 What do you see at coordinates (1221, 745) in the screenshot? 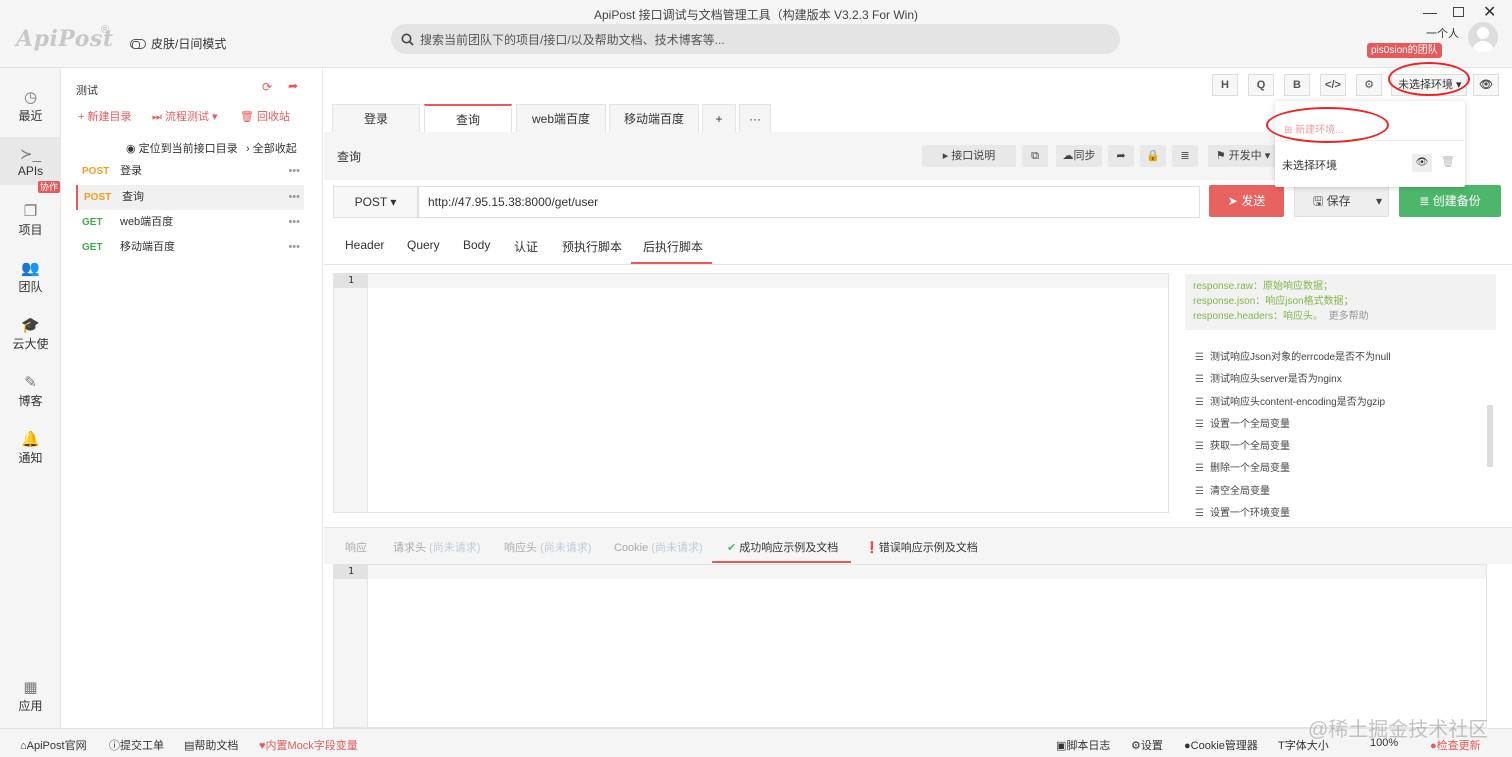
I see `cookie-manager-button: ●Cookie管理器` at bounding box center [1221, 745].